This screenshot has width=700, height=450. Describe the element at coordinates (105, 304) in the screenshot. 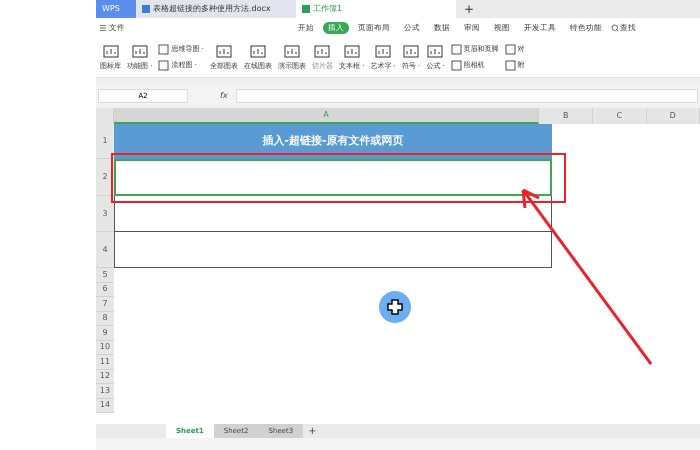

I see `row-header: 7` at that location.